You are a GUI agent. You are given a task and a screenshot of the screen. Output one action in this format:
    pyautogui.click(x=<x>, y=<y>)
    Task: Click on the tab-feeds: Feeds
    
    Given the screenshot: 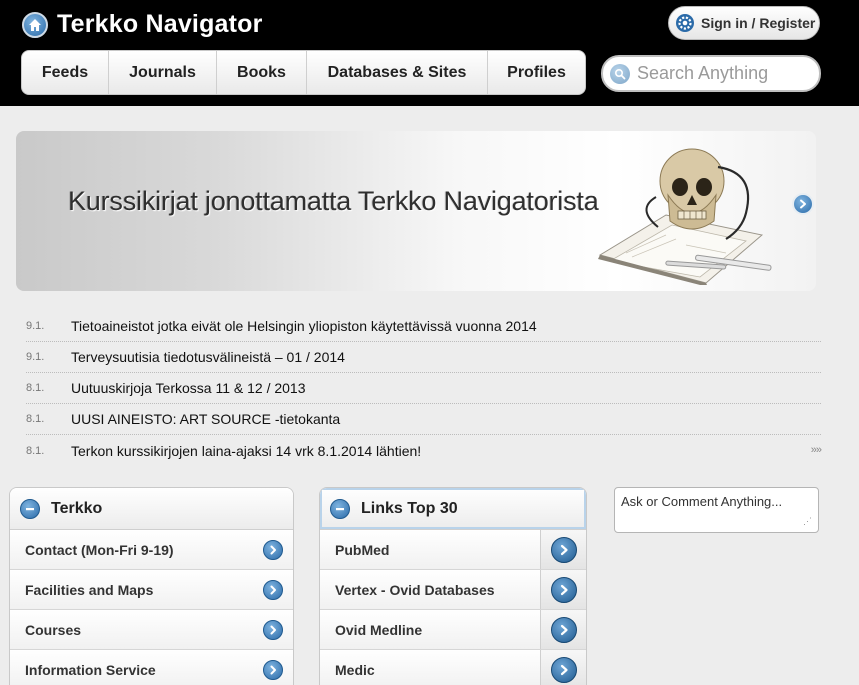 What is the action you would take?
    pyautogui.click(x=65, y=72)
    